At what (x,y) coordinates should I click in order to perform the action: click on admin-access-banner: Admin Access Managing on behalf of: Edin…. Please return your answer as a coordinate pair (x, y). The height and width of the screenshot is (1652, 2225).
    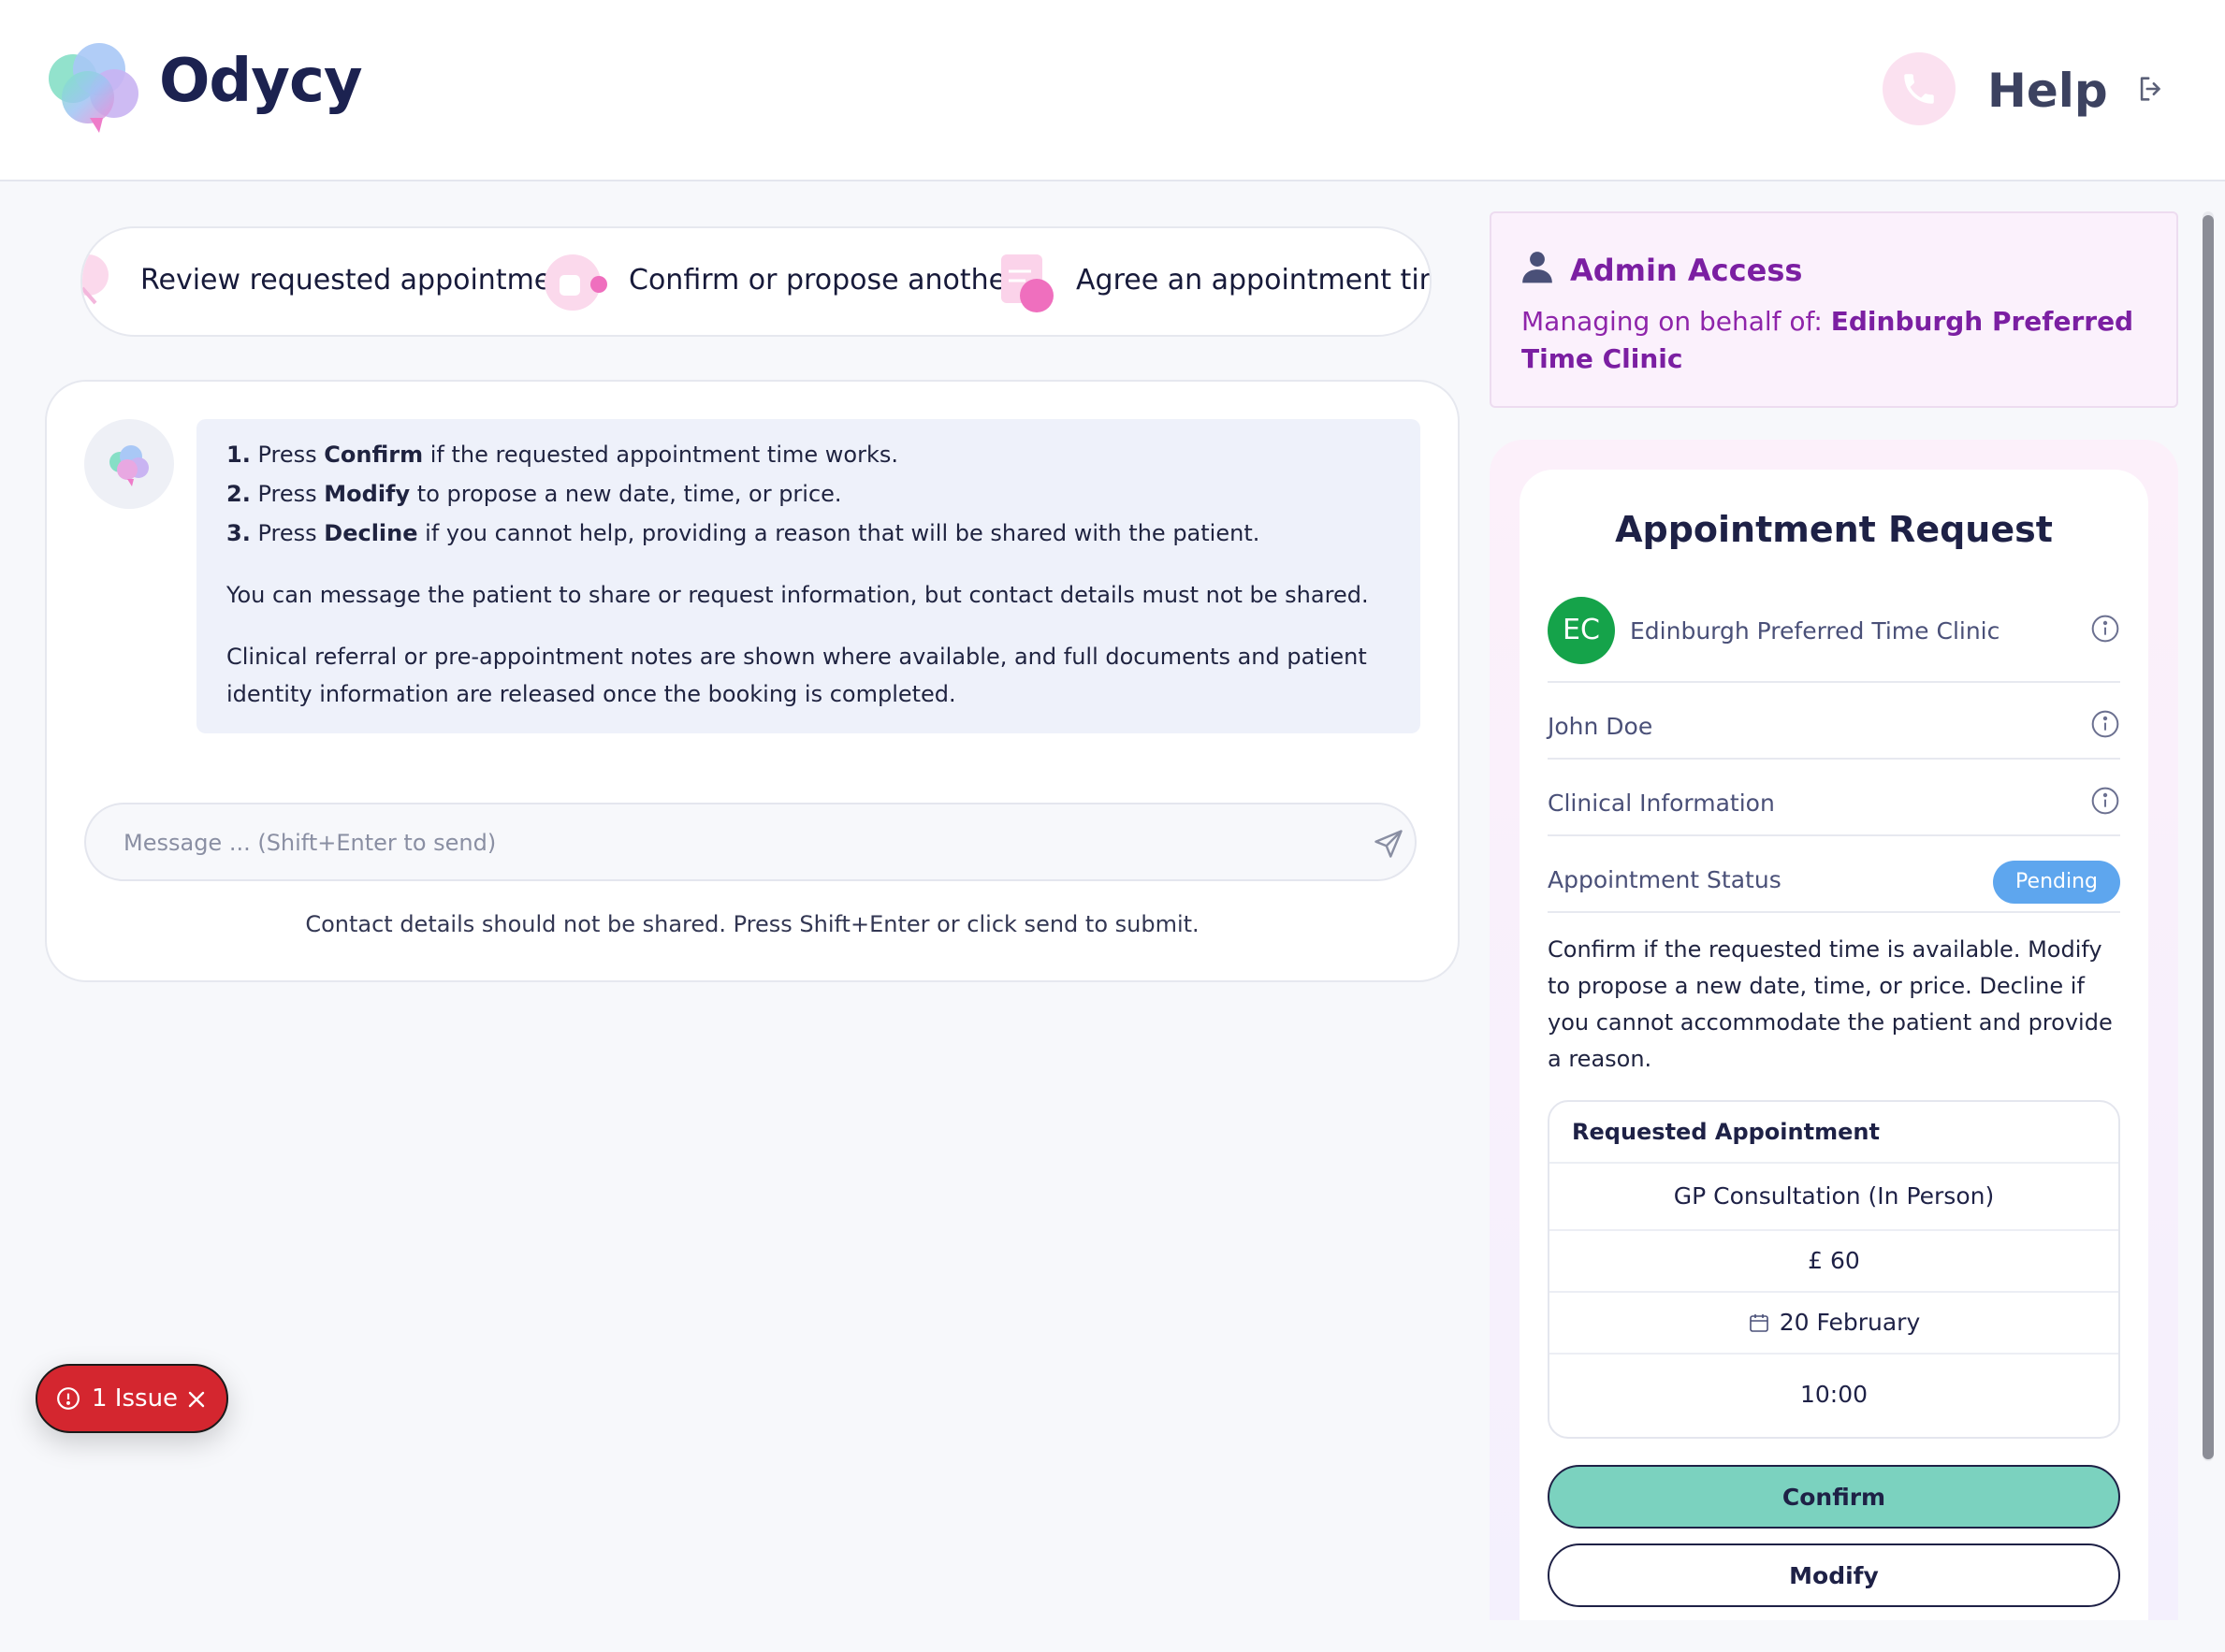
    Looking at the image, I should click on (1834, 309).